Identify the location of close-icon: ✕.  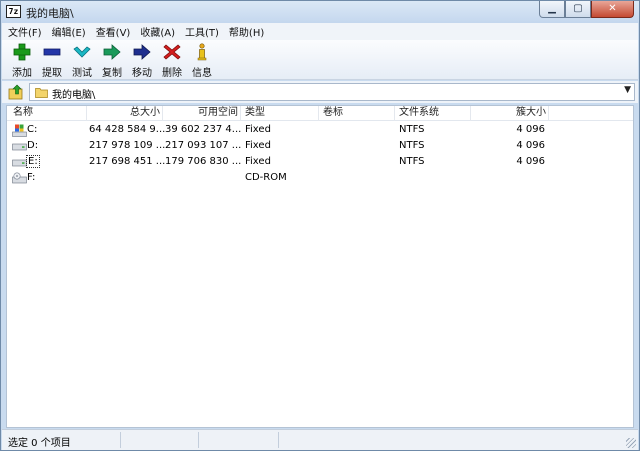
(612, 8).